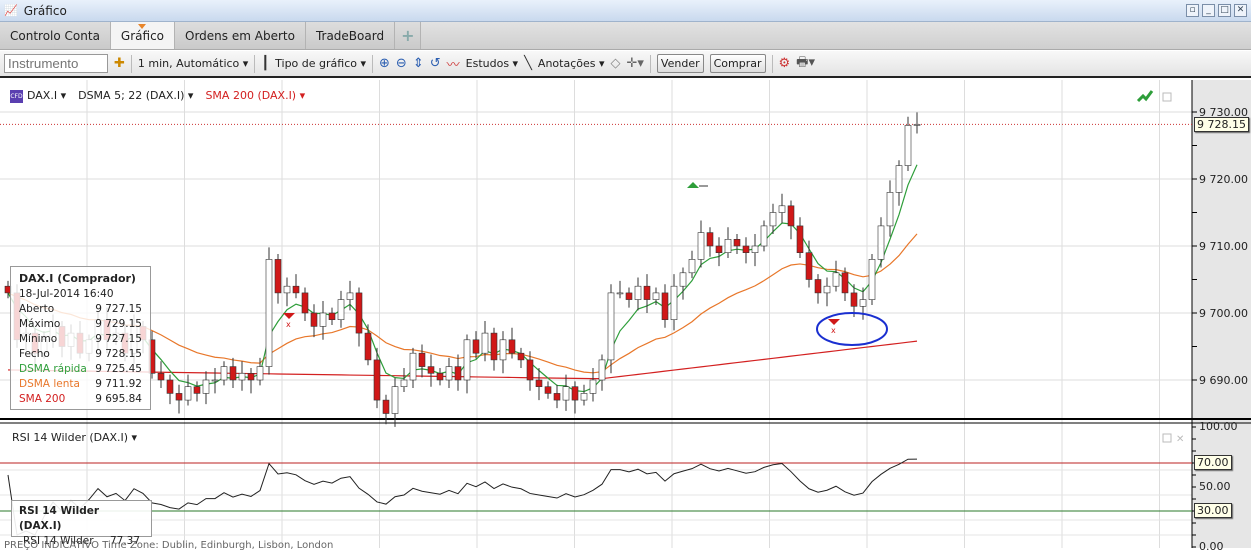  I want to click on rsi-tick: 50.00, so click(1215, 486).